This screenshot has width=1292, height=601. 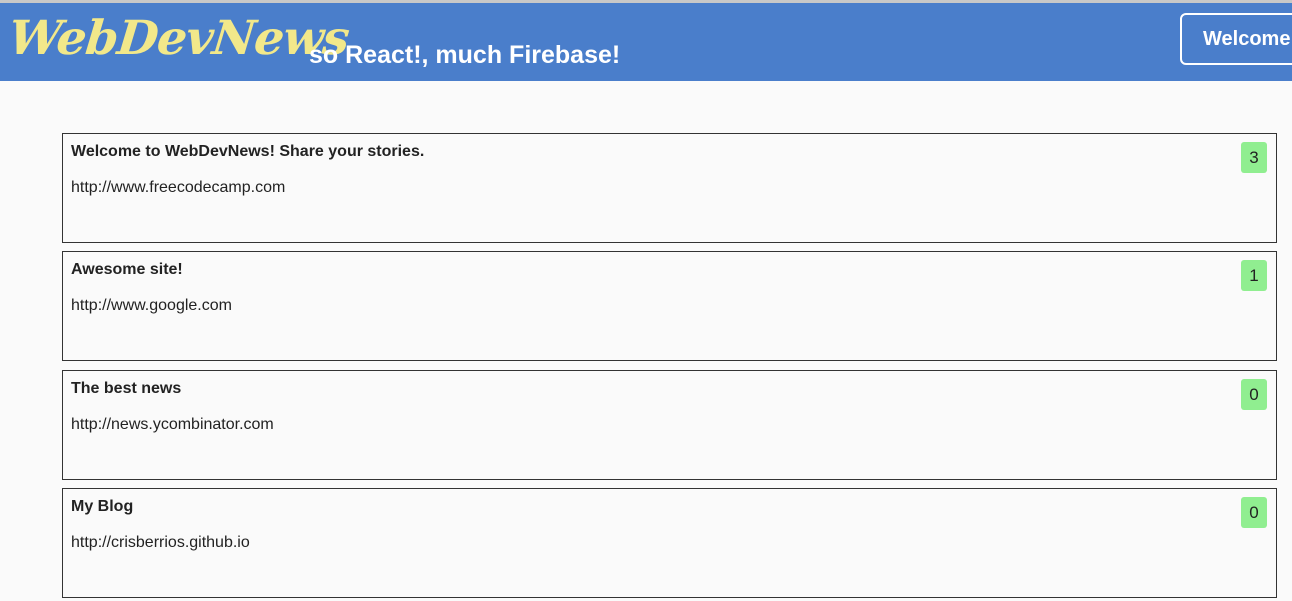 What do you see at coordinates (160, 543) in the screenshot?
I see `story-url: http://crisberrios.github.io` at bounding box center [160, 543].